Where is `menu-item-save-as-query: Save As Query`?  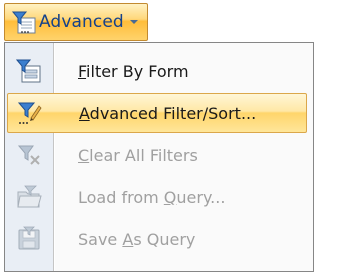
menu-item-save-as-query: Save As Query is located at coordinates (159, 239).